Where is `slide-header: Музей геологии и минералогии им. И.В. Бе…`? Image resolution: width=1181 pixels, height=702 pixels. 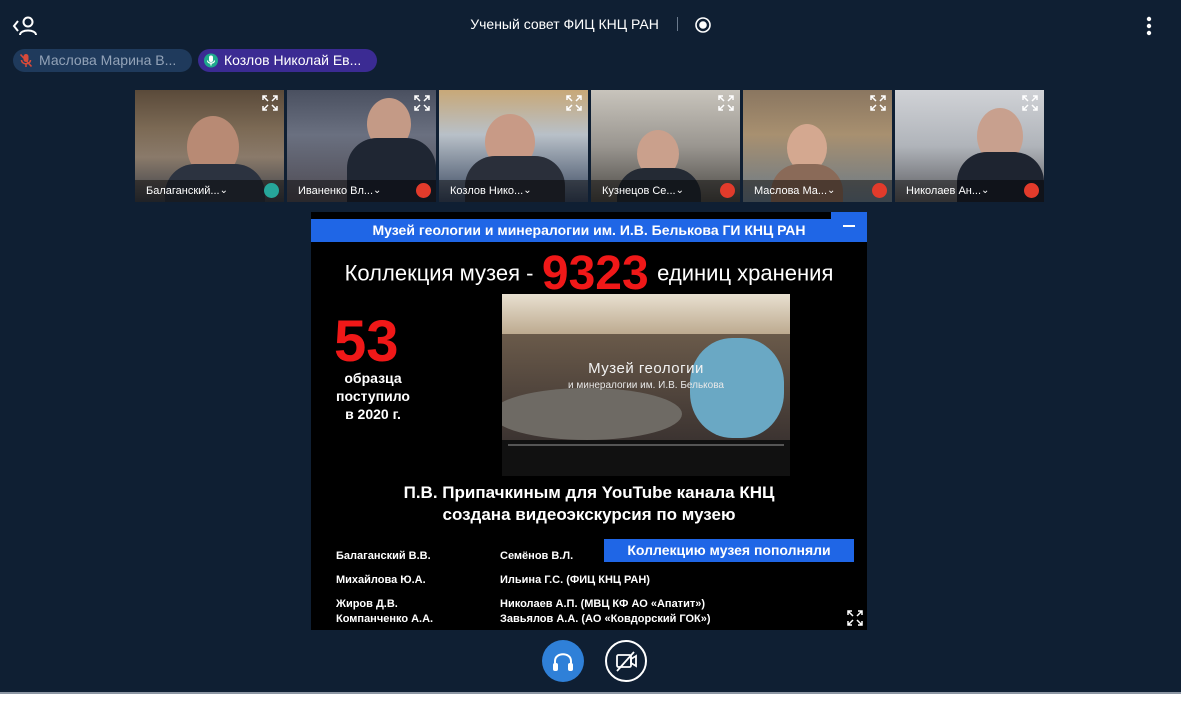 slide-header: Музей геологии и минералогии им. И.В. Бе… is located at coordinates (589, 230).